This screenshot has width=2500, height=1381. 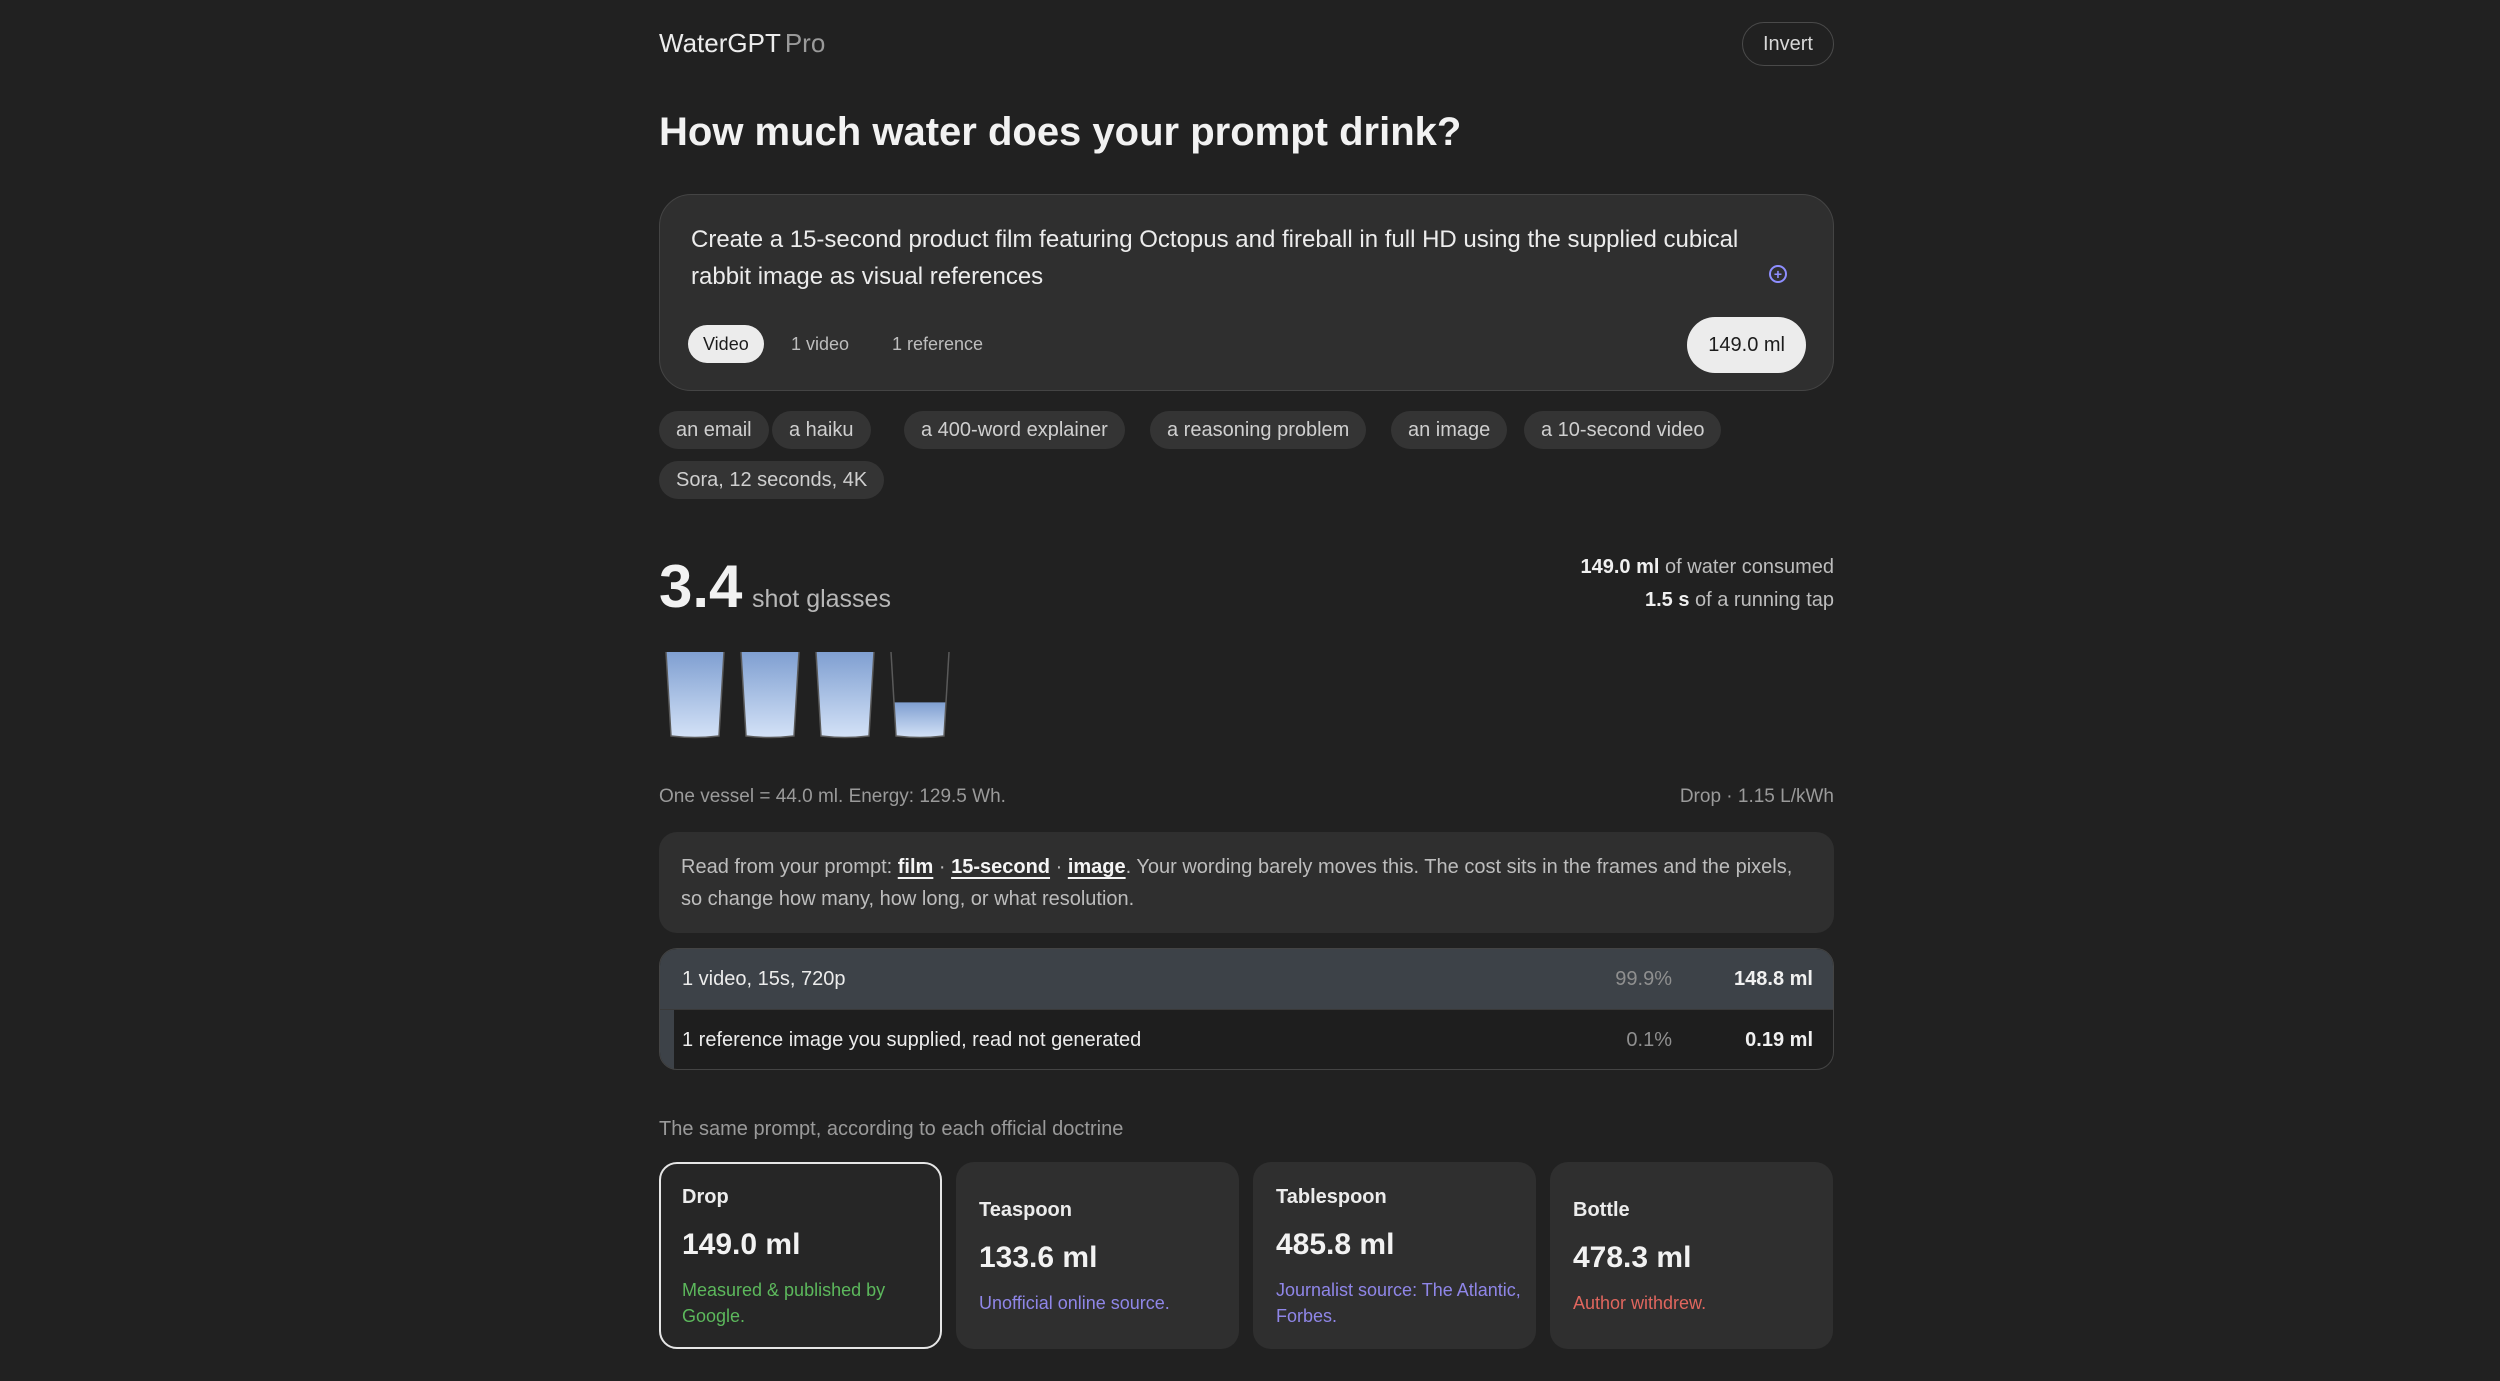 I want to click on shot-glasses, so click(x=819, y=695).